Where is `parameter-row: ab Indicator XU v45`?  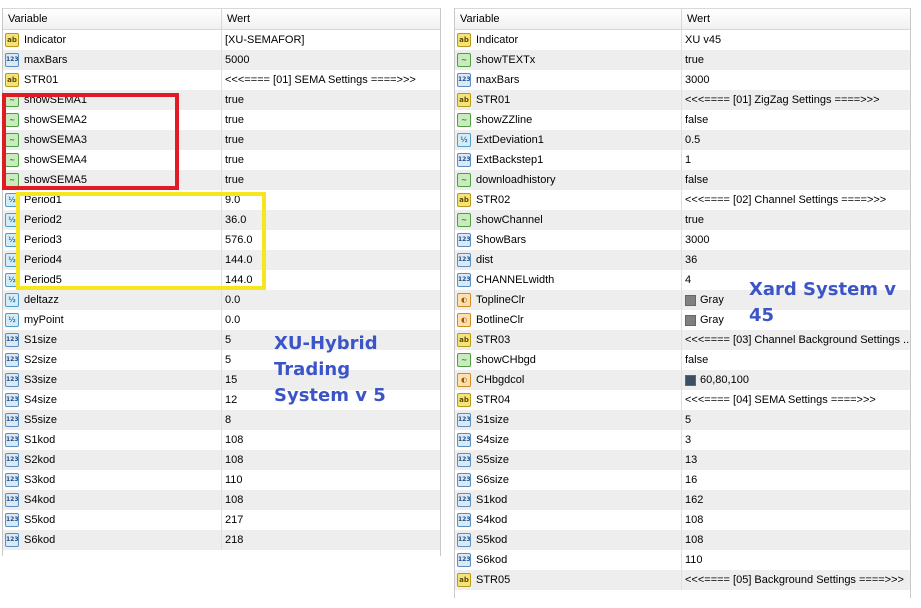
parameter-row: ab Indicator XU v45 is located at coordinates (682, 40).